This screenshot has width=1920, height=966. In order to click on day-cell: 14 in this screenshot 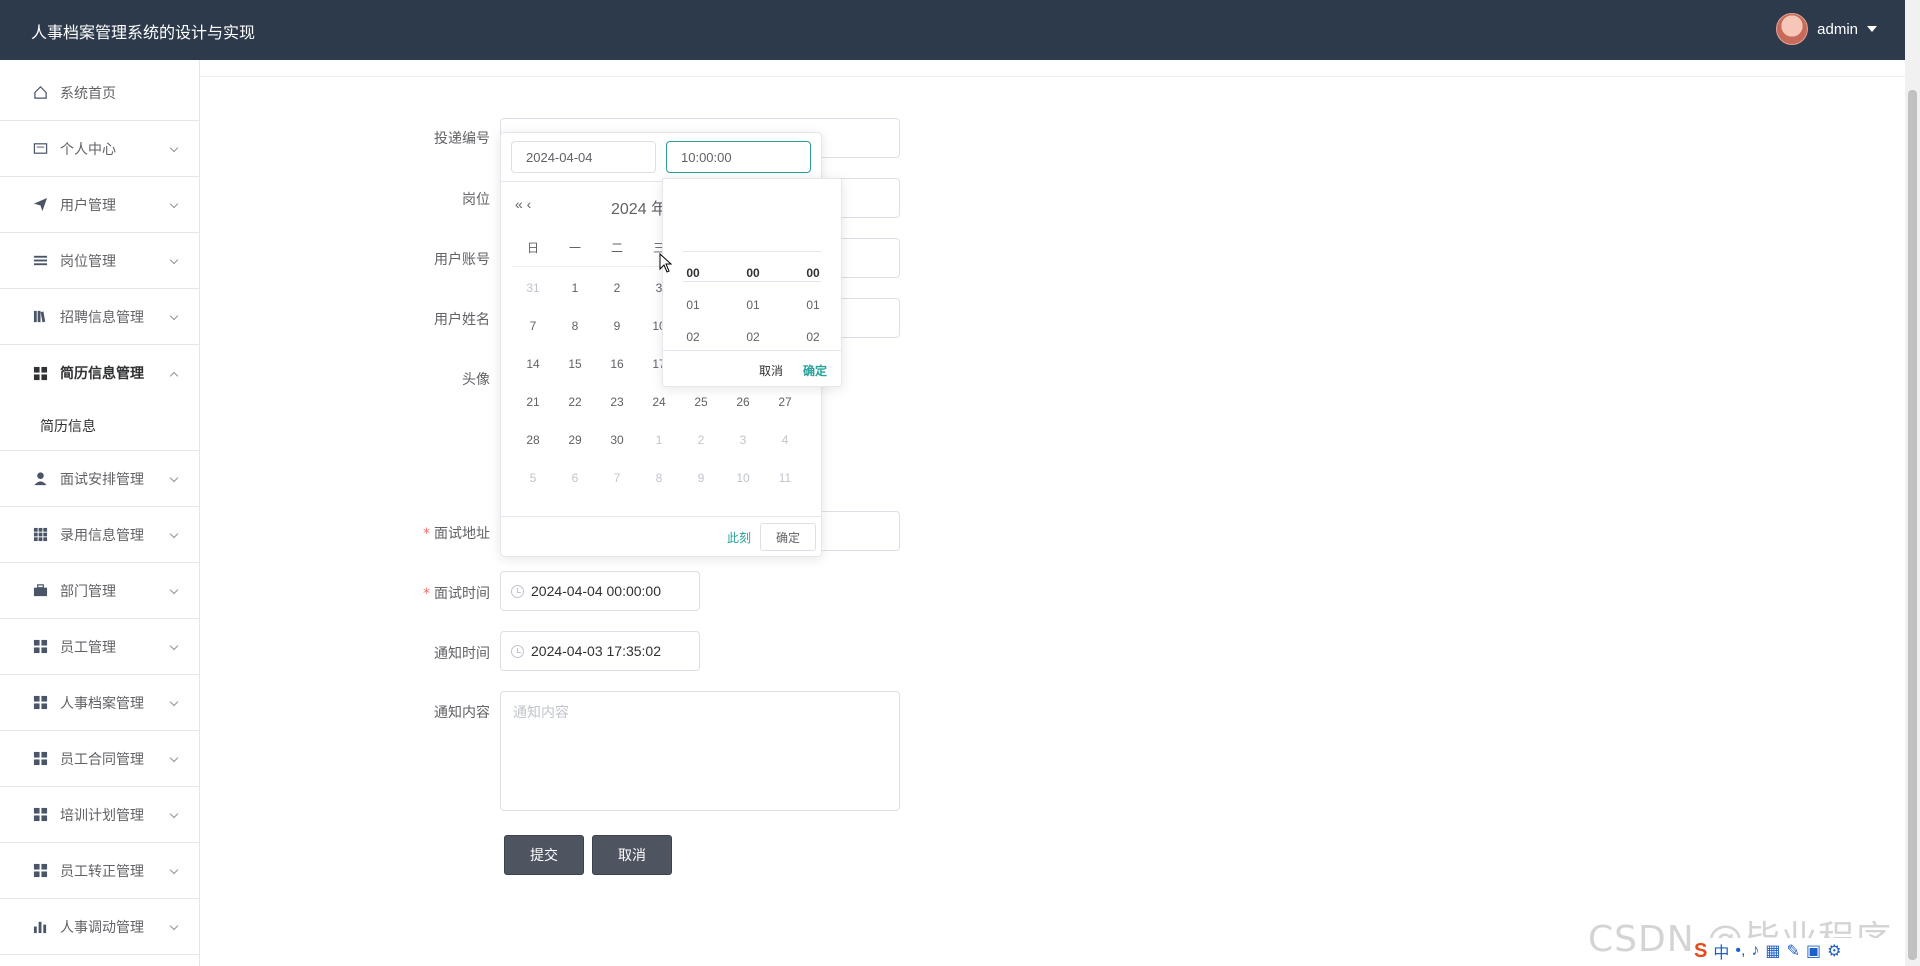, I will do `click(533, 364)`.